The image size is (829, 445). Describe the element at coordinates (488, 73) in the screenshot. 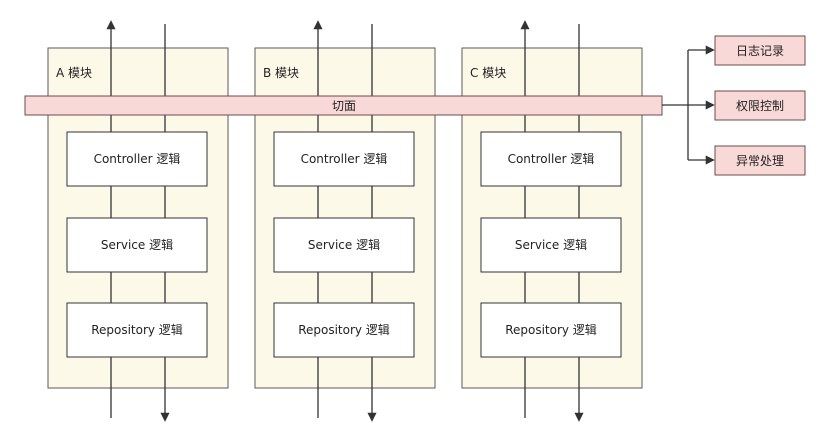

I see `module-c-title: C 模块` at that location.